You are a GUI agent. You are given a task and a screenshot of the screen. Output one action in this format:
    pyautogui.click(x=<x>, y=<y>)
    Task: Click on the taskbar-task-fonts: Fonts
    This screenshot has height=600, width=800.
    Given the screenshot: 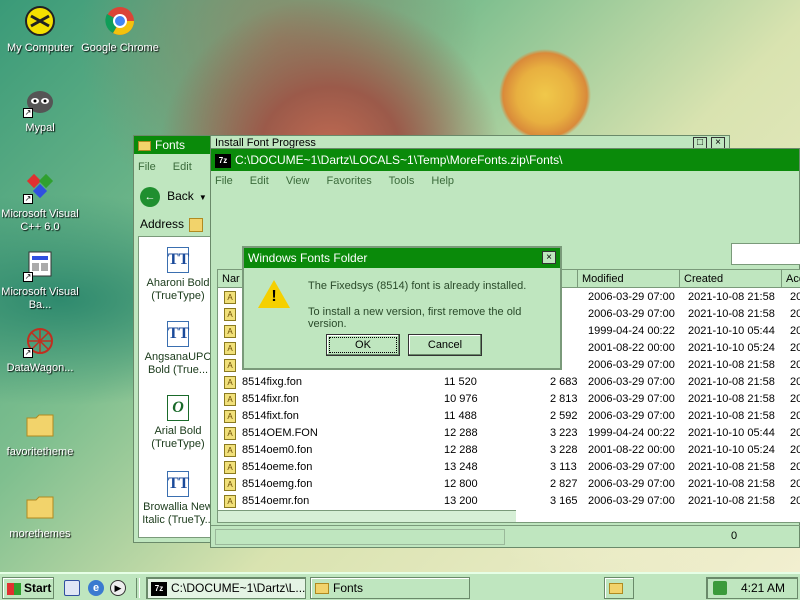 What is the action you would take?
    pyautogui.click(x=390, y=588)
    